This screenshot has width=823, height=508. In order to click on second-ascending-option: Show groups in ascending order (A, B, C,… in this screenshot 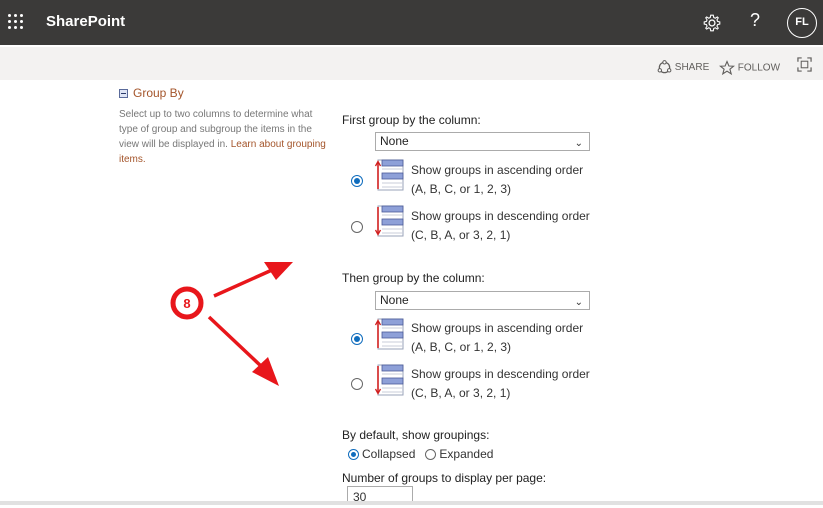, I will do `click(497, 338)`.